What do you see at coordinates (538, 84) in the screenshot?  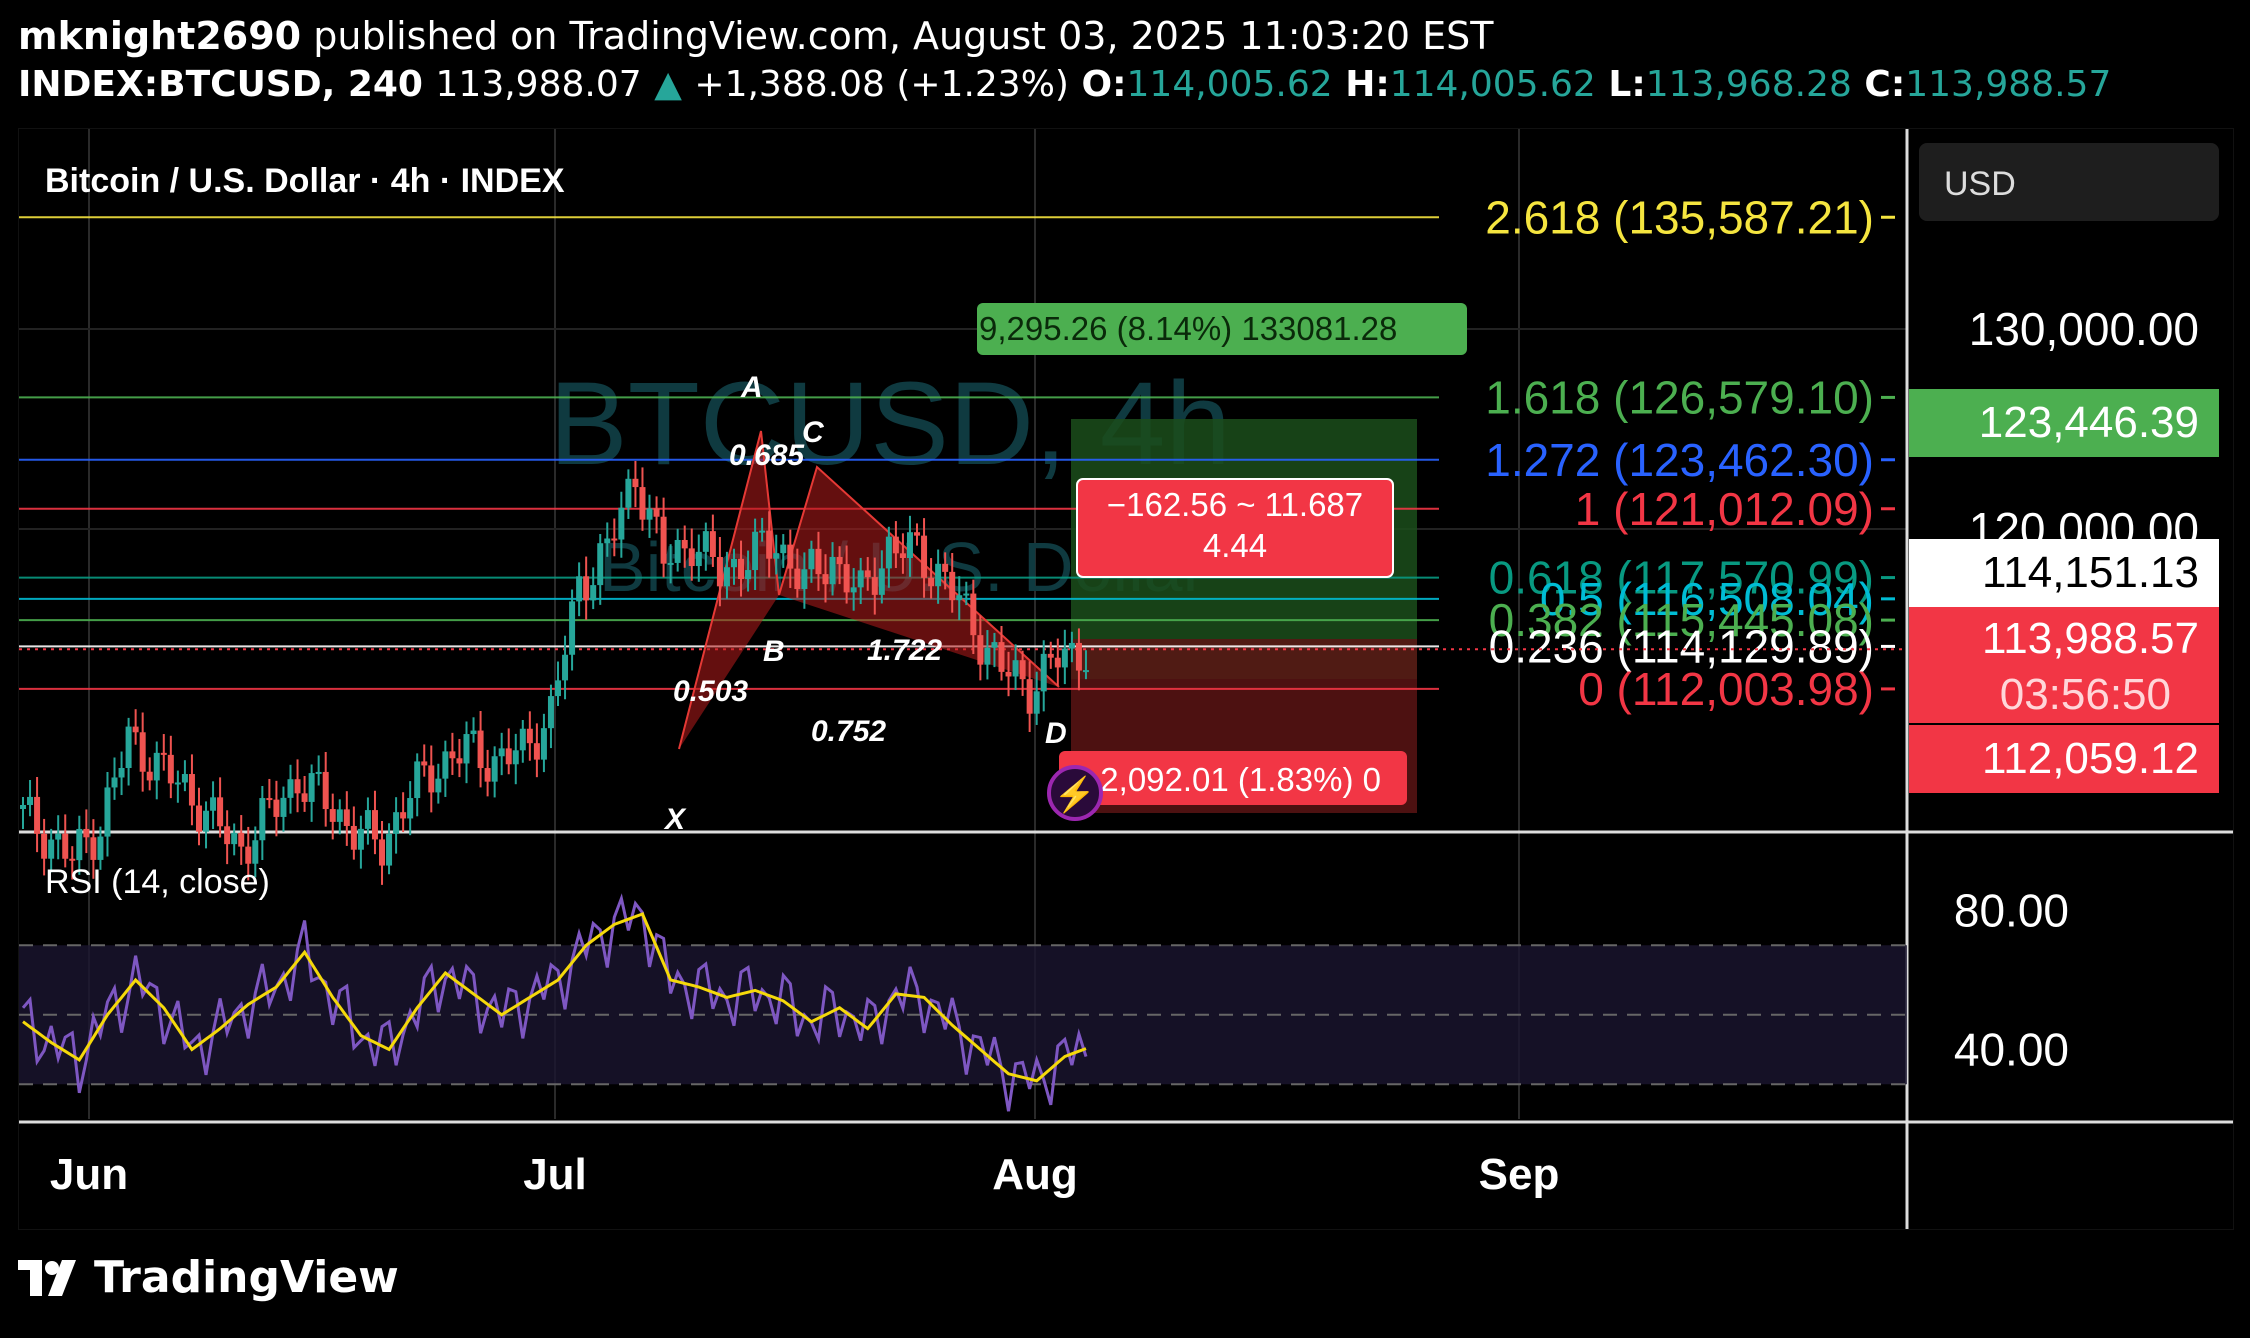 I see `last-price: 113,988.07` at bounding box center [538, 84].